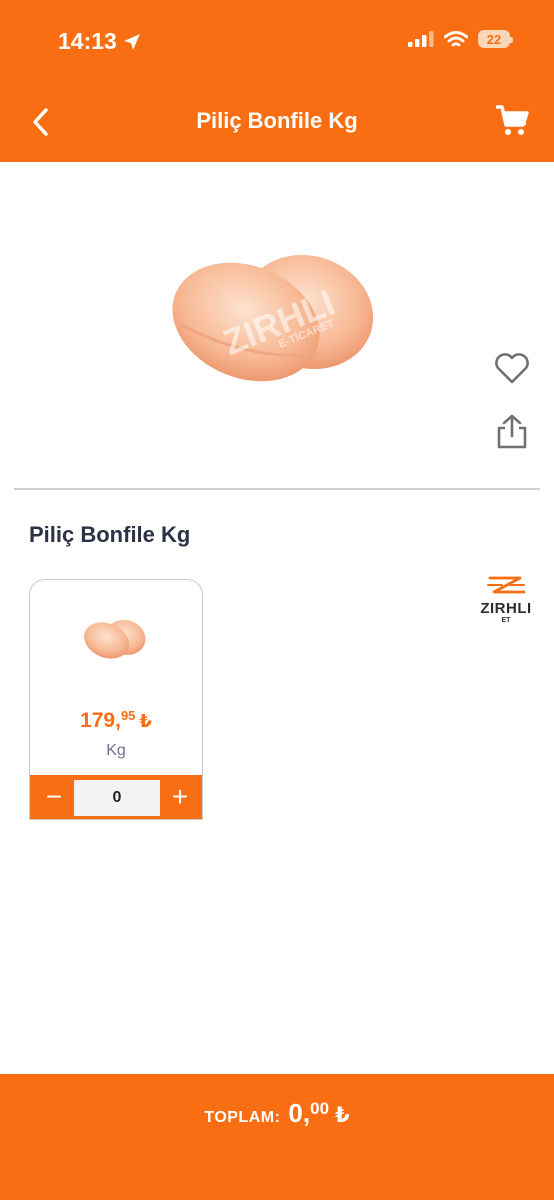 This screenshot has width=554, height=1200. I want to click on status-icons: 22, so click(460, 39).